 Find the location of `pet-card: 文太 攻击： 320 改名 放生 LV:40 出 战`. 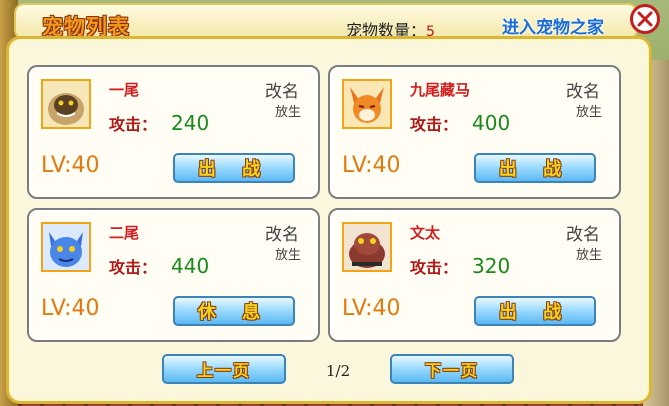

pet-card: 文太 攻击： 320 改名 放生 LV:40 出 战 is located at coordinates (474, 275).